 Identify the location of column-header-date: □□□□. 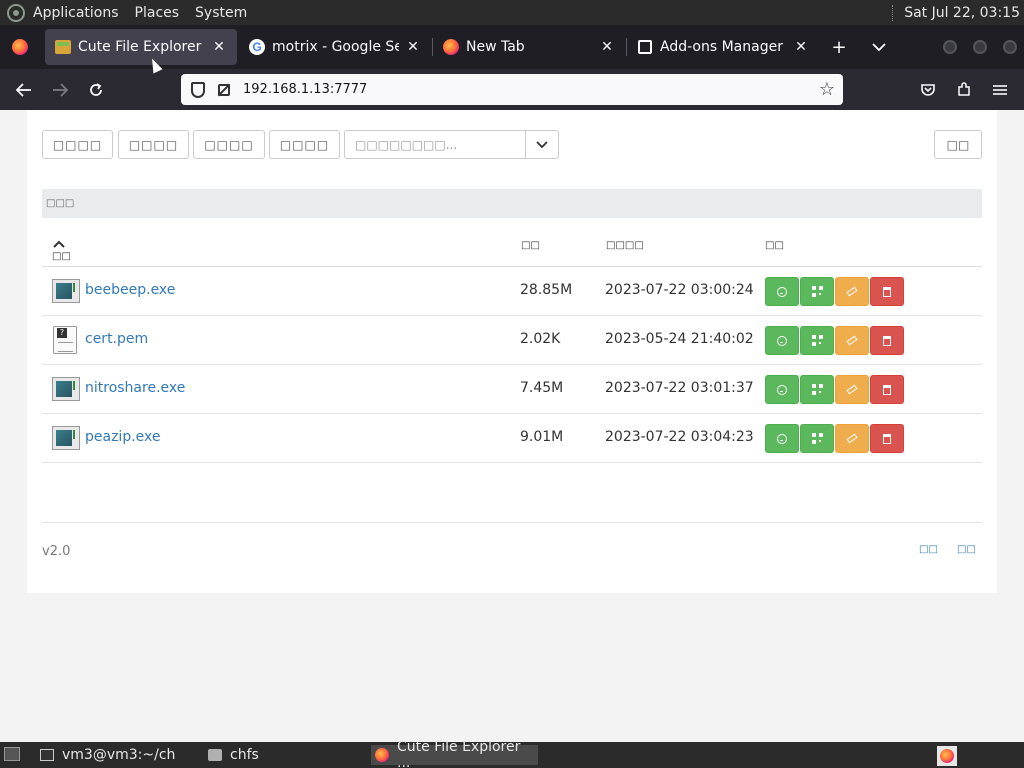
(625, 245).